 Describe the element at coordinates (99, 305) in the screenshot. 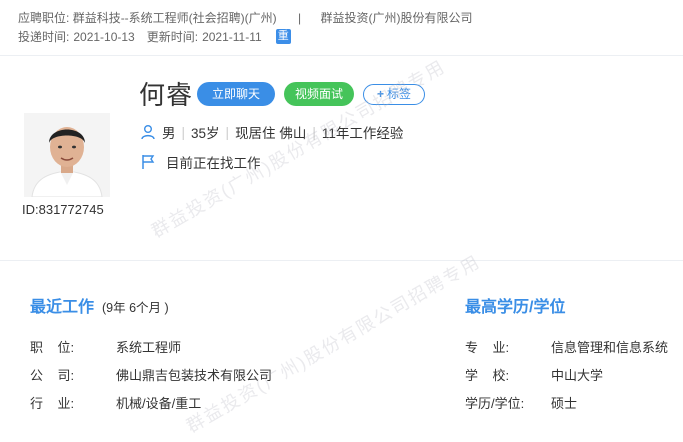

I see `recent-work-heading: 最近工作 (9年 6个月 )` at that location.